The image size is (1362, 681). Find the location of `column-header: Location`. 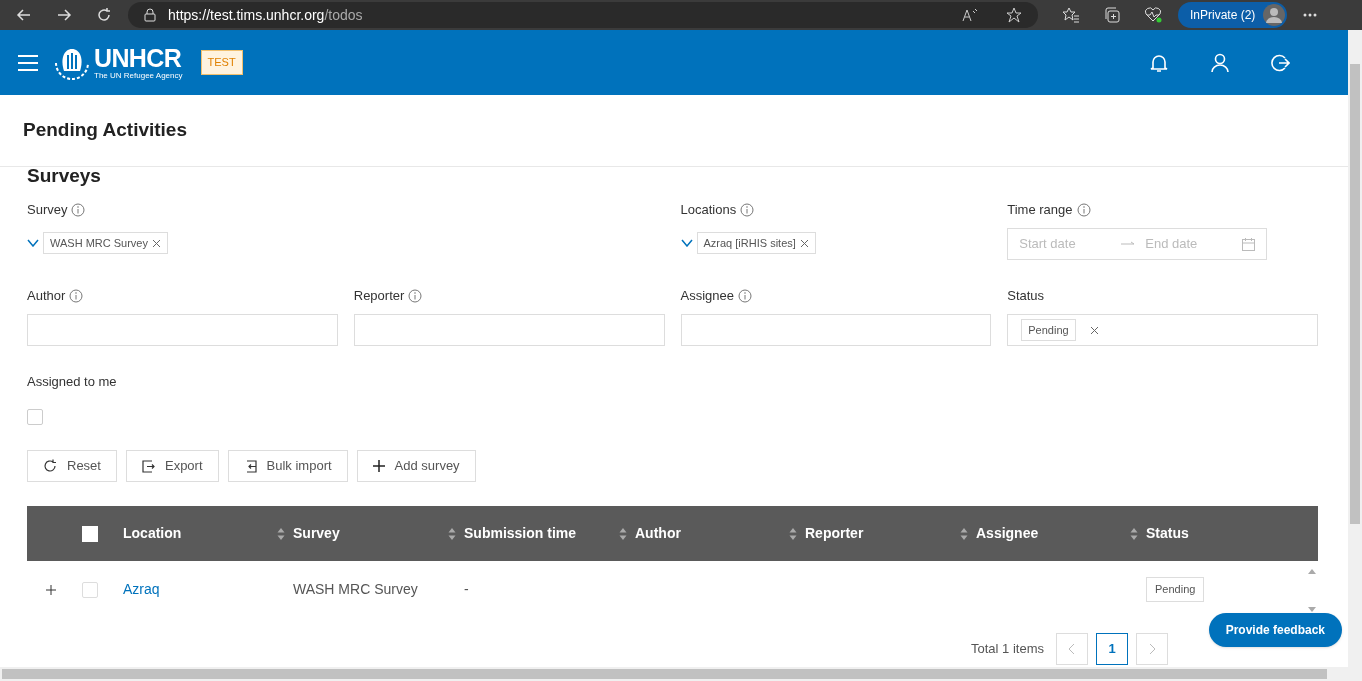

column-header: Location is located at coordinates (152, 533).